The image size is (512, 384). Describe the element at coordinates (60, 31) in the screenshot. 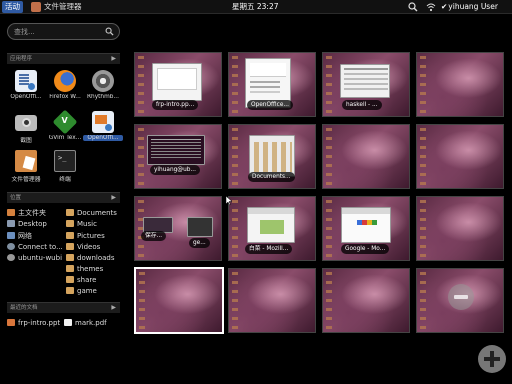

I see `search-input` at that location.